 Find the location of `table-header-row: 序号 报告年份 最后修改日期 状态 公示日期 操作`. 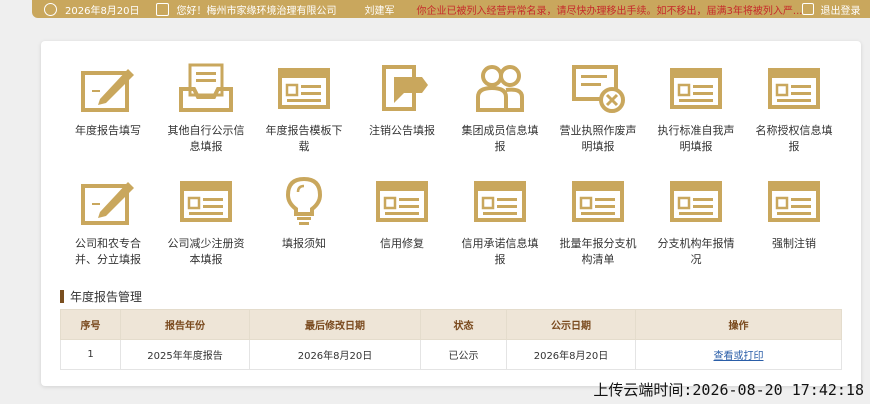

table-header-row: 序号 报告年份 最后修改日期 状态 公示日期 操作 is located at coordinates (451, 324).